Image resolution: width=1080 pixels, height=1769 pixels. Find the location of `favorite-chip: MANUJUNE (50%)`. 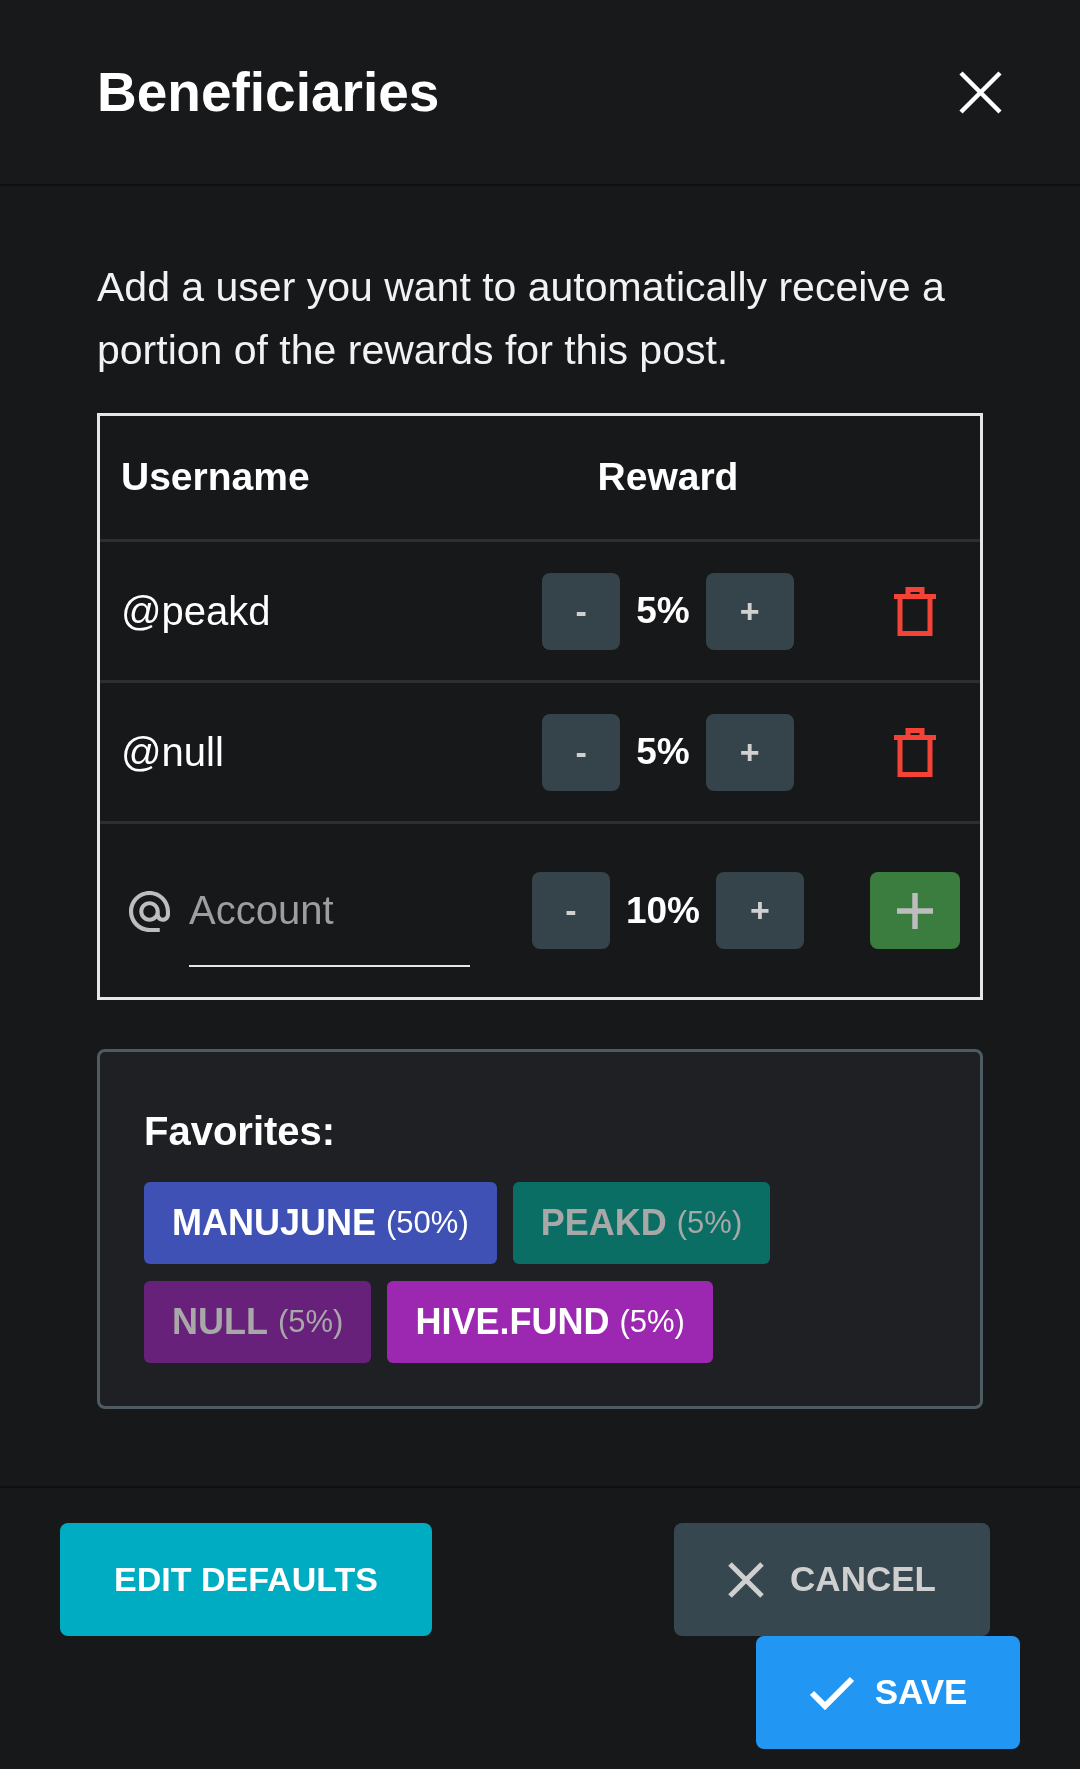

favorite-chip: MANUJUNE (50%) is located at coordinates (320, 1223).